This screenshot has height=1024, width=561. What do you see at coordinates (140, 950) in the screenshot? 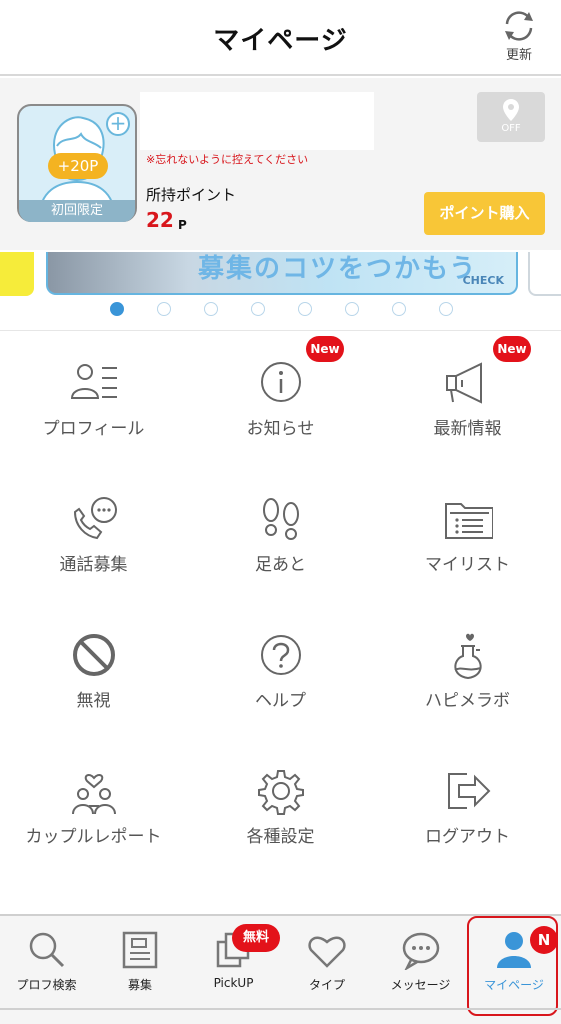
I see `board-icon` at bounding box center [140, 950].